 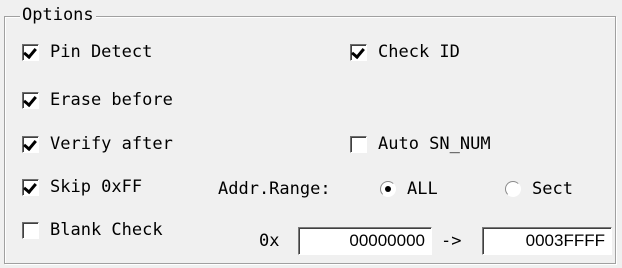 What do you see at coordinates (552, 189) in the screenshot?
I see `addr-range-sect-label: Sect` at bounding box center [552, 189].